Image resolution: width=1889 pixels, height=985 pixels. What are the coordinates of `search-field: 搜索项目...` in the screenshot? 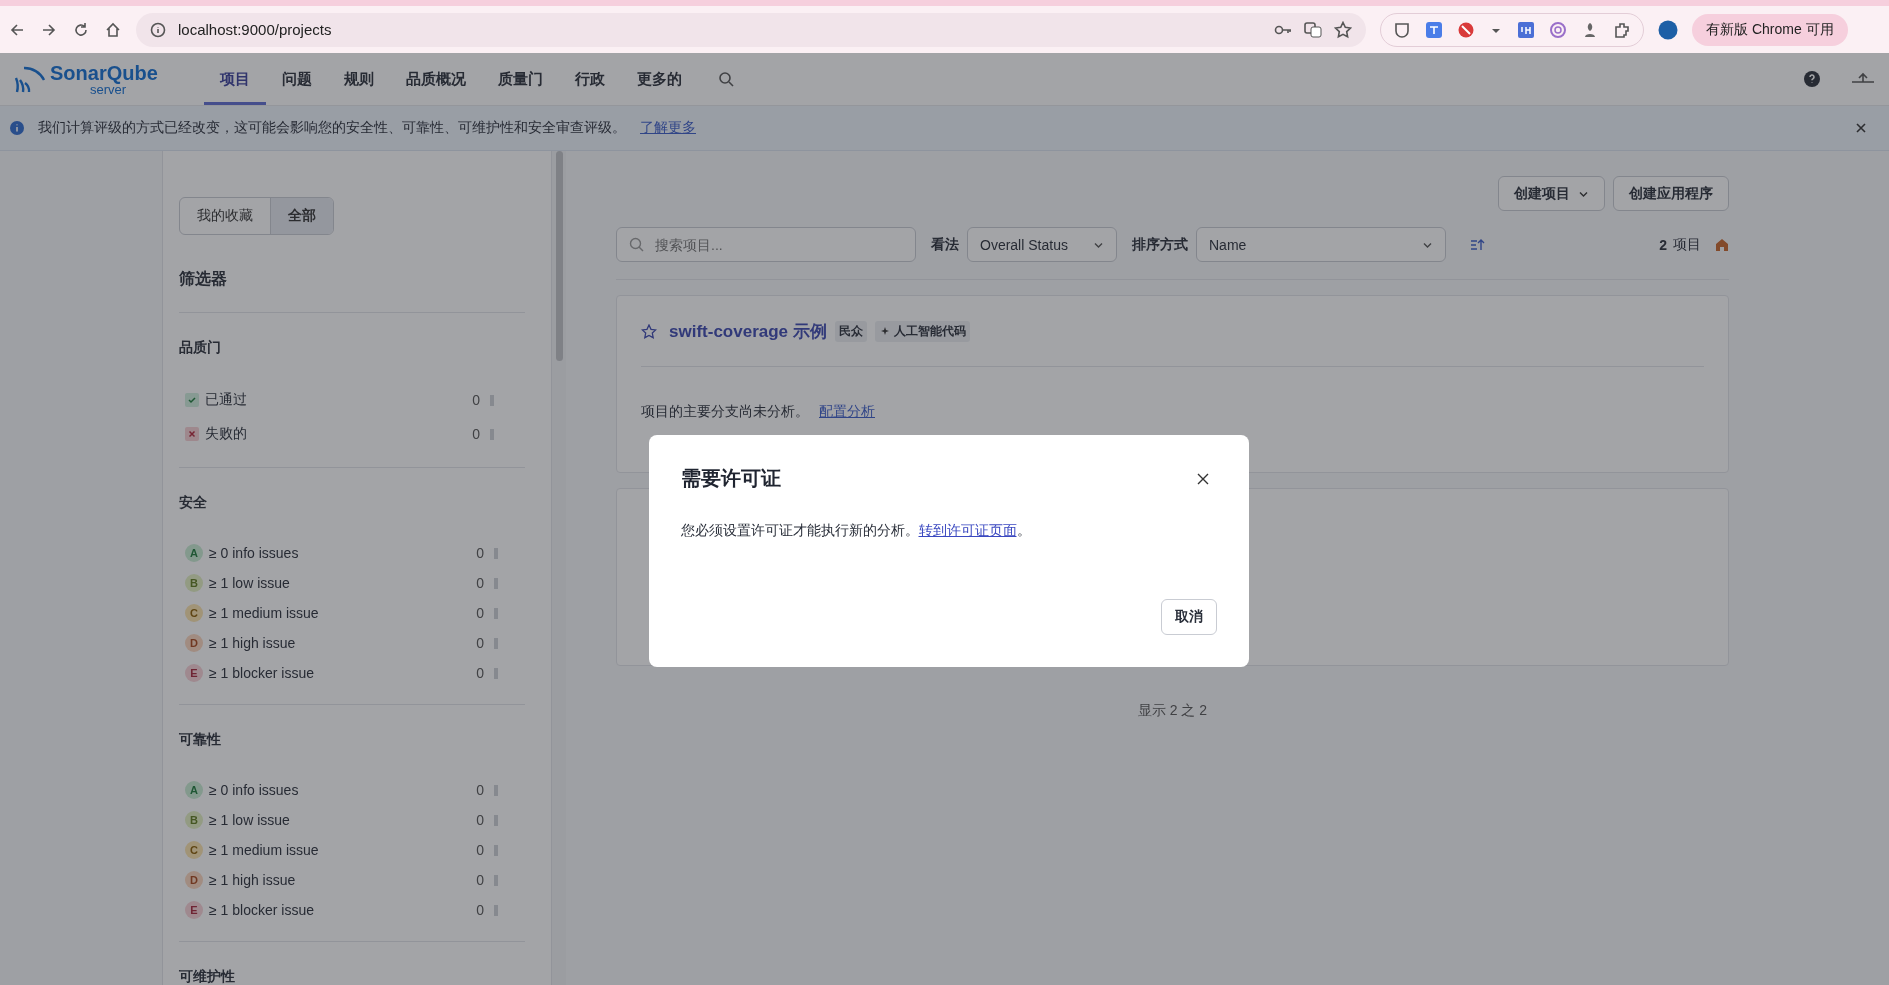 It's located at (766, 244).